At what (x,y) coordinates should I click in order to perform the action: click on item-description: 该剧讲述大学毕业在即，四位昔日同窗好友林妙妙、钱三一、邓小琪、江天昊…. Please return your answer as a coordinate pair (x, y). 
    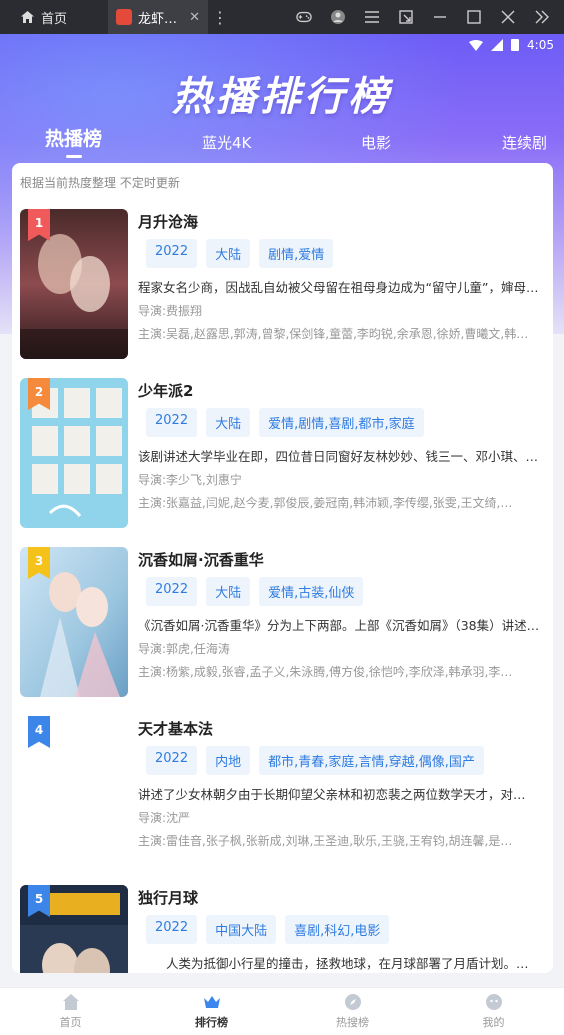
    Looking at the image, I should click on (340, 456).